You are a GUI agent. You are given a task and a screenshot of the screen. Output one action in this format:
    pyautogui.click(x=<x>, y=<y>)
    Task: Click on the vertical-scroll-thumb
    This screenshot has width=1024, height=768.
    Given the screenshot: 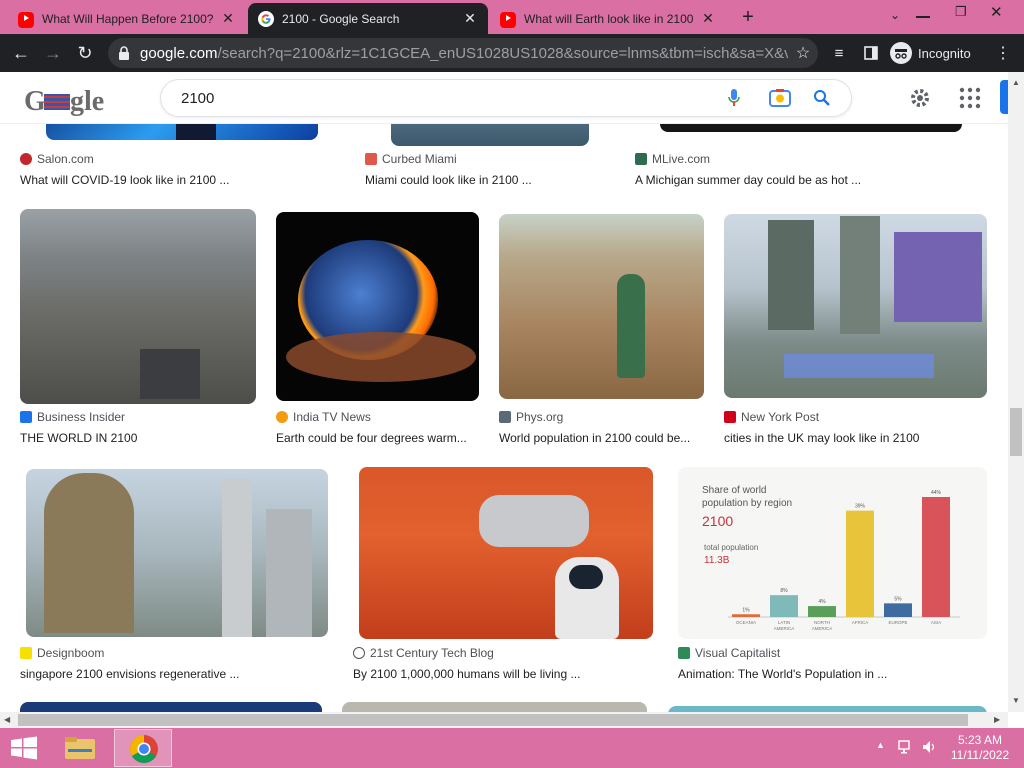 What is the action you would take?
    pyautogui.click(x=1016, y=432)
    